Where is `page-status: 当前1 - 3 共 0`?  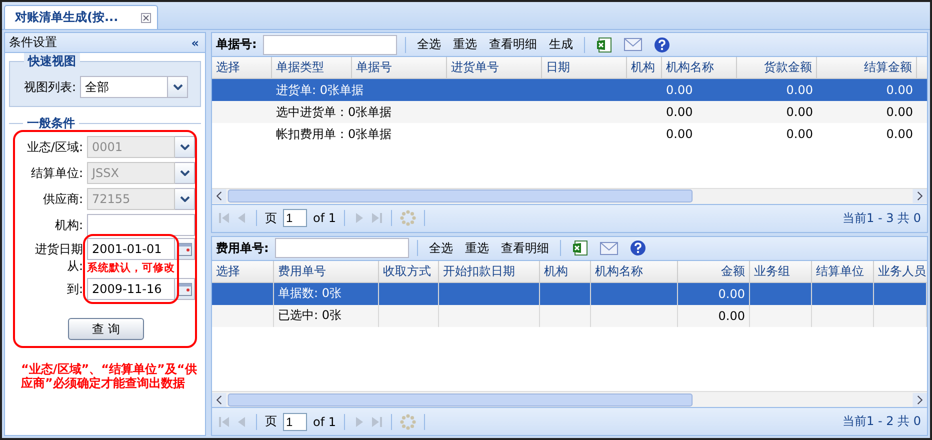
page-status: 当前1 - 3 共 0 is located at coordinates (881, 218).